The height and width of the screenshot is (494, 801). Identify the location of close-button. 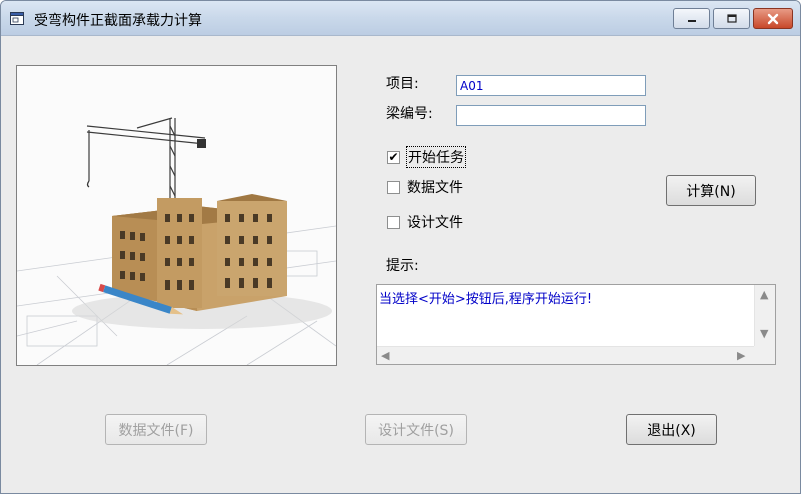
(773, 18).